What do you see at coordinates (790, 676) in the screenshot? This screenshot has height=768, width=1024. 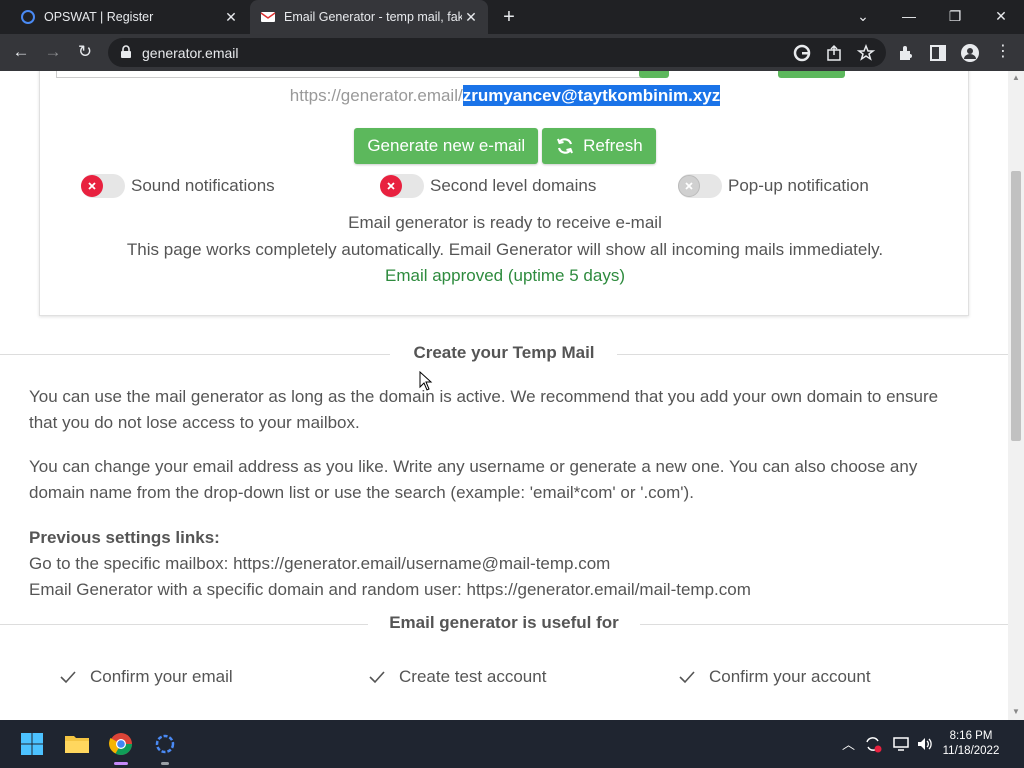 I see `useful-item-label: Confirm your account` at bounding box center [790, 676].